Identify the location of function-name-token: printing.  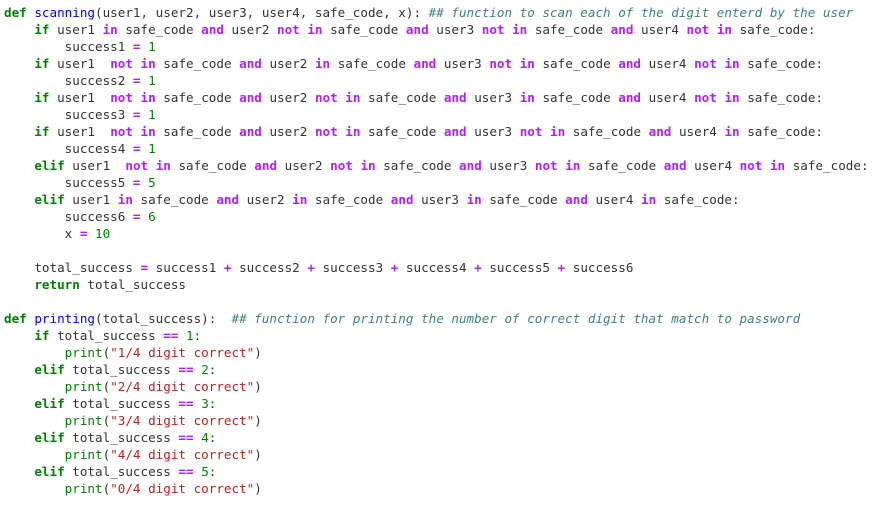
(65, 318).